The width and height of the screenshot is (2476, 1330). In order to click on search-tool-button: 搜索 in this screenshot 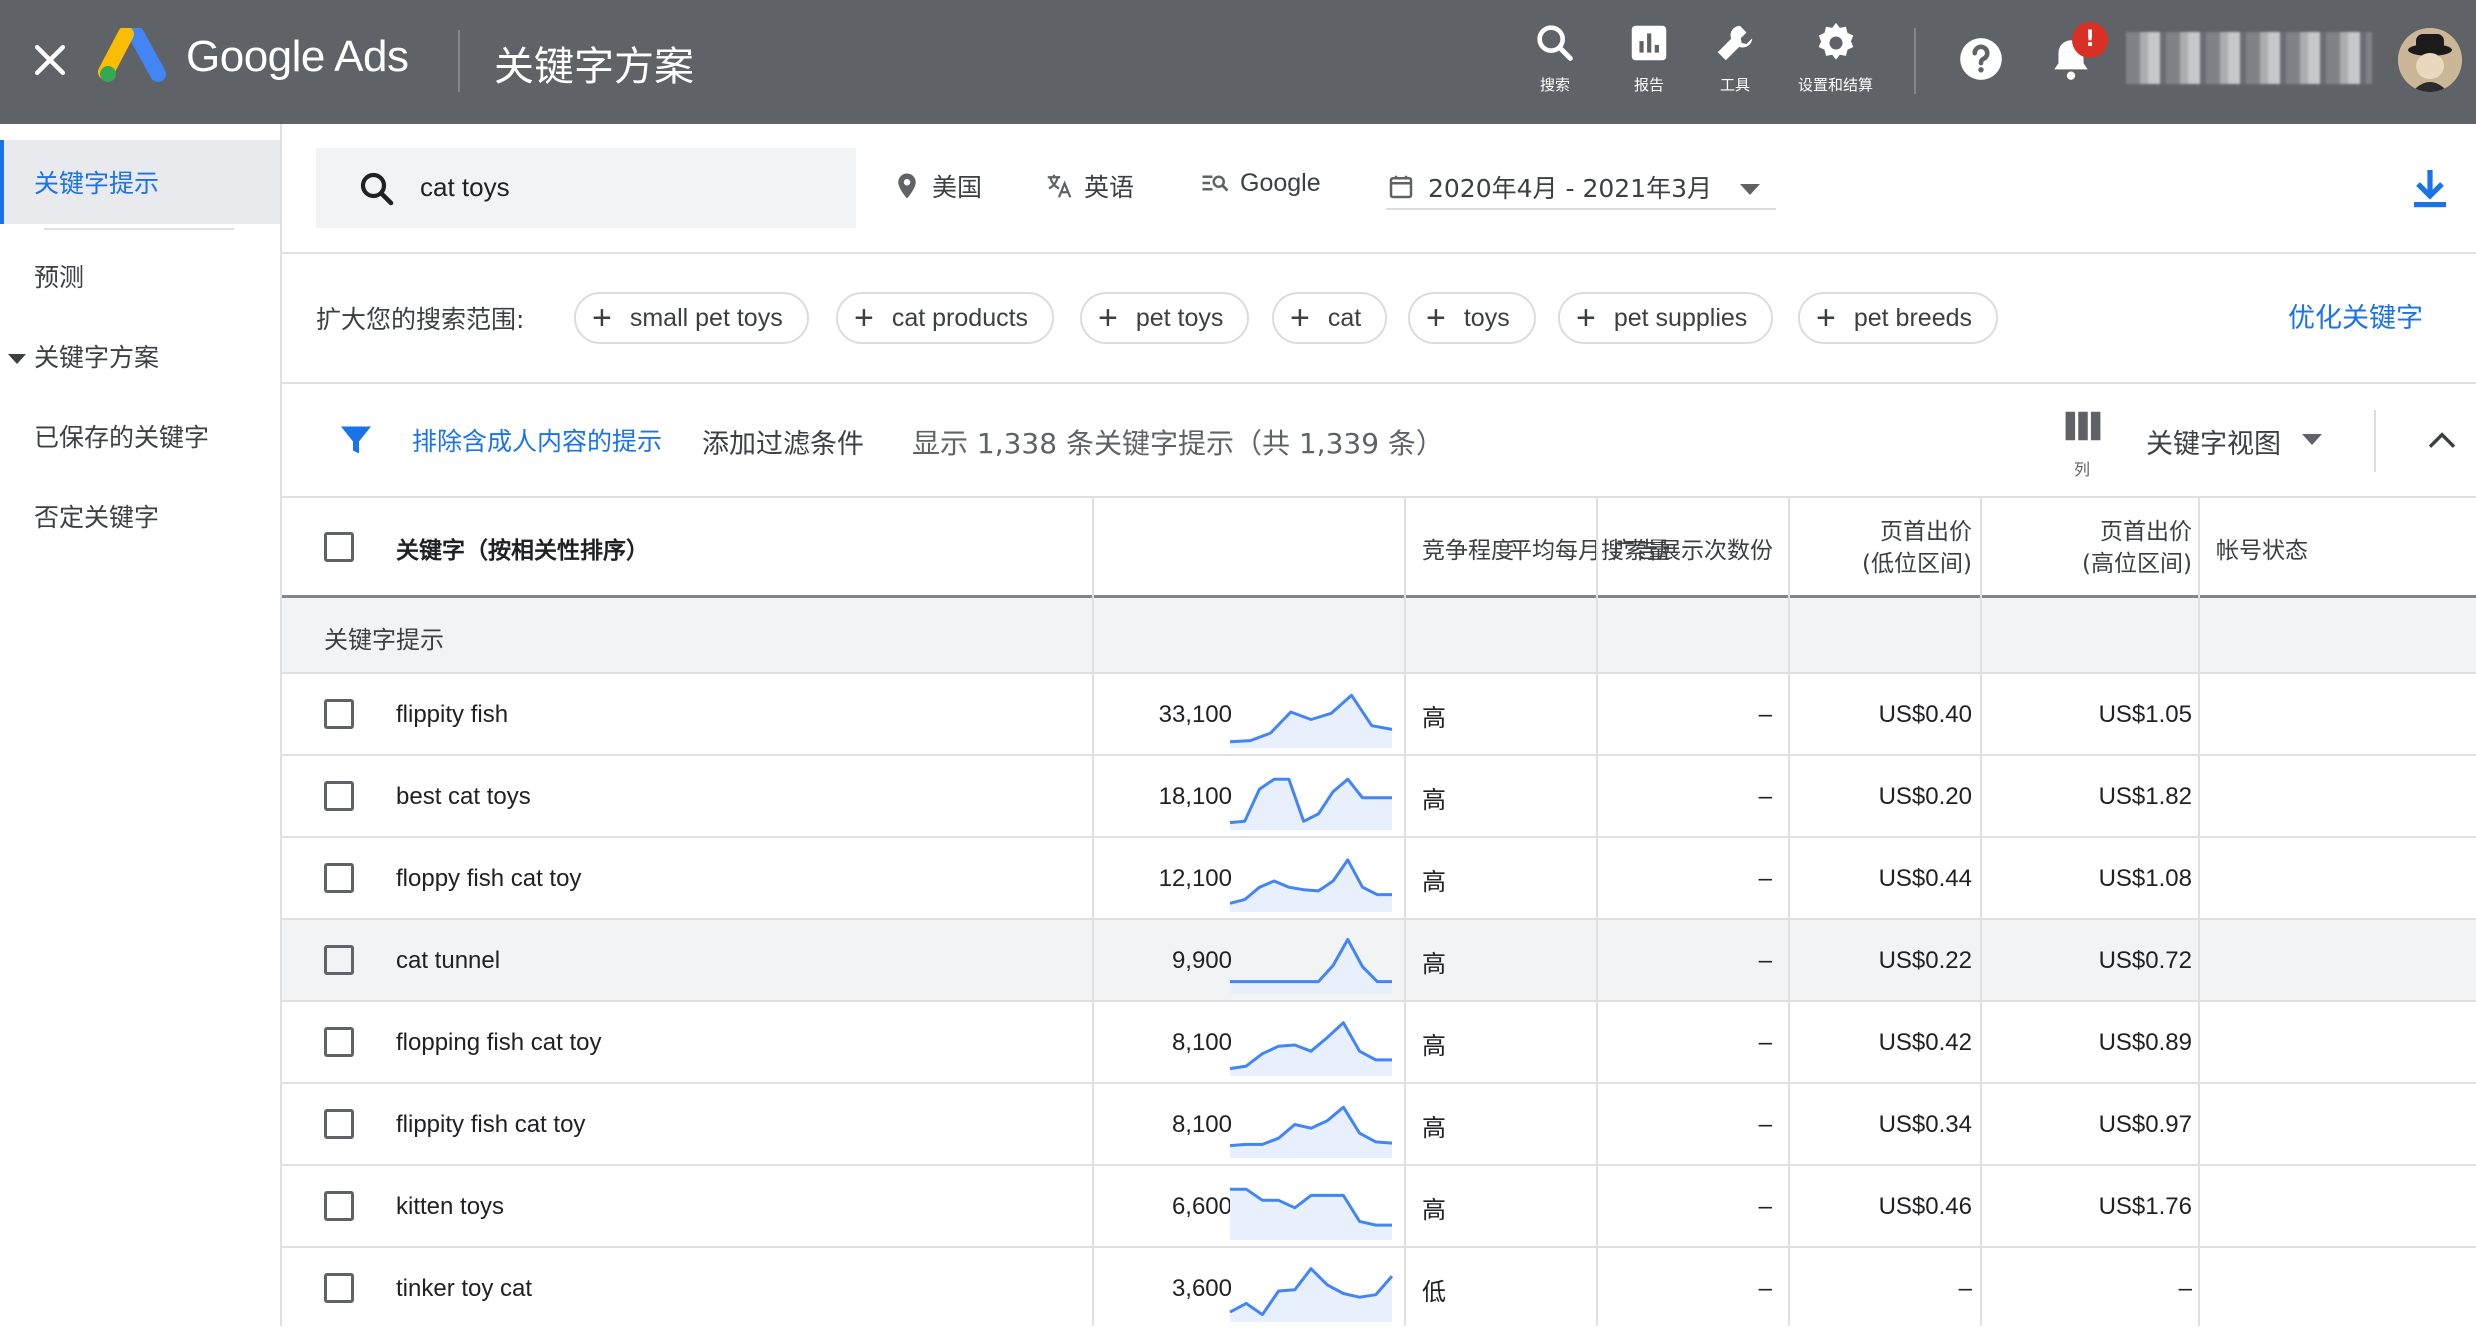, I will do `click(1555, 57)`.